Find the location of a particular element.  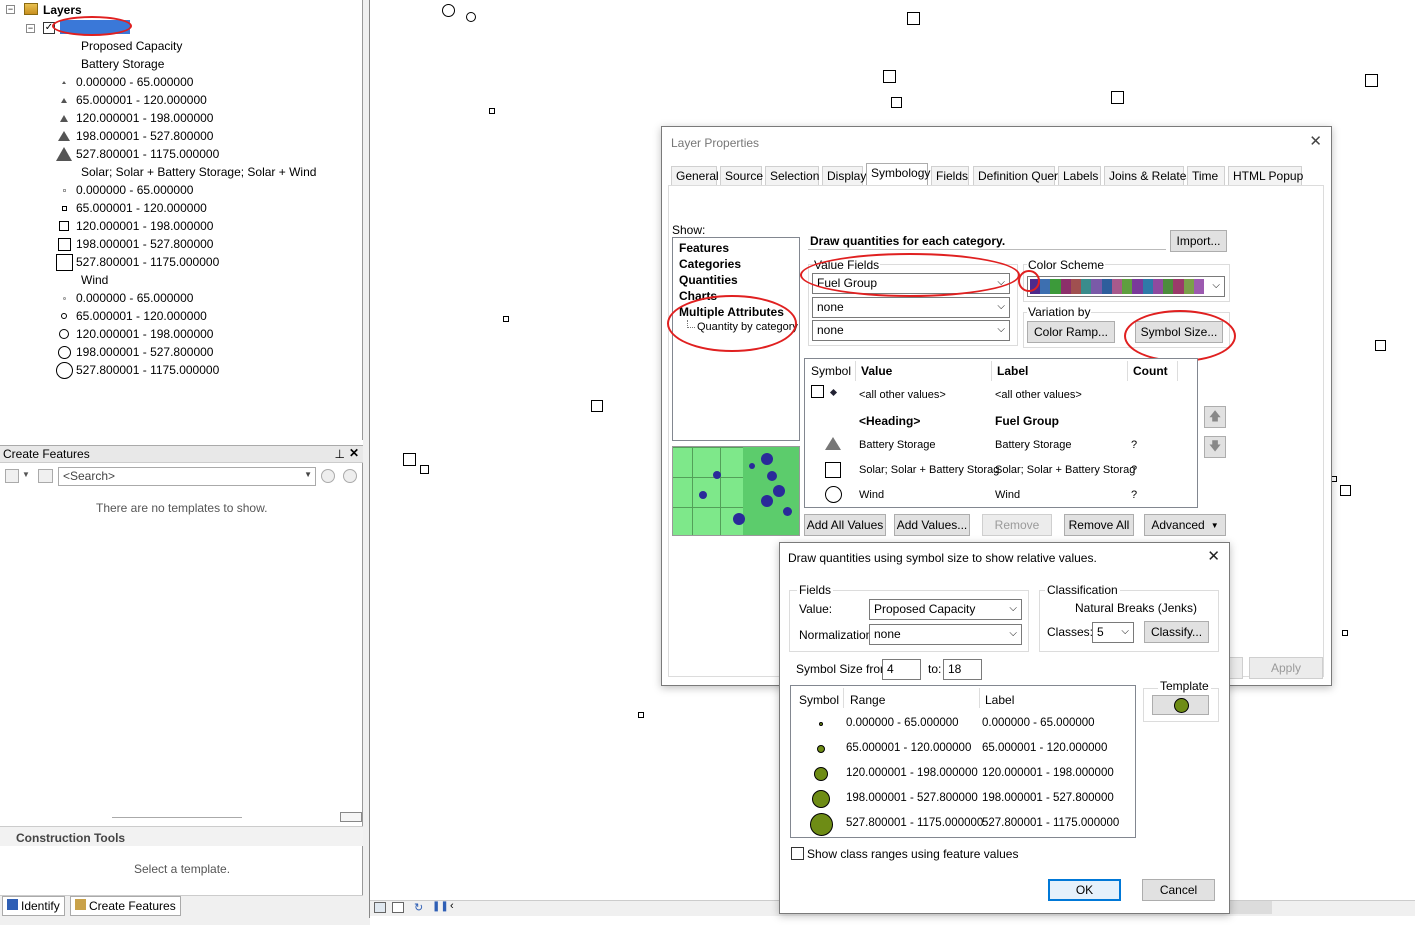

cancel-button: Cancel is located at coordinates (1178, 890).